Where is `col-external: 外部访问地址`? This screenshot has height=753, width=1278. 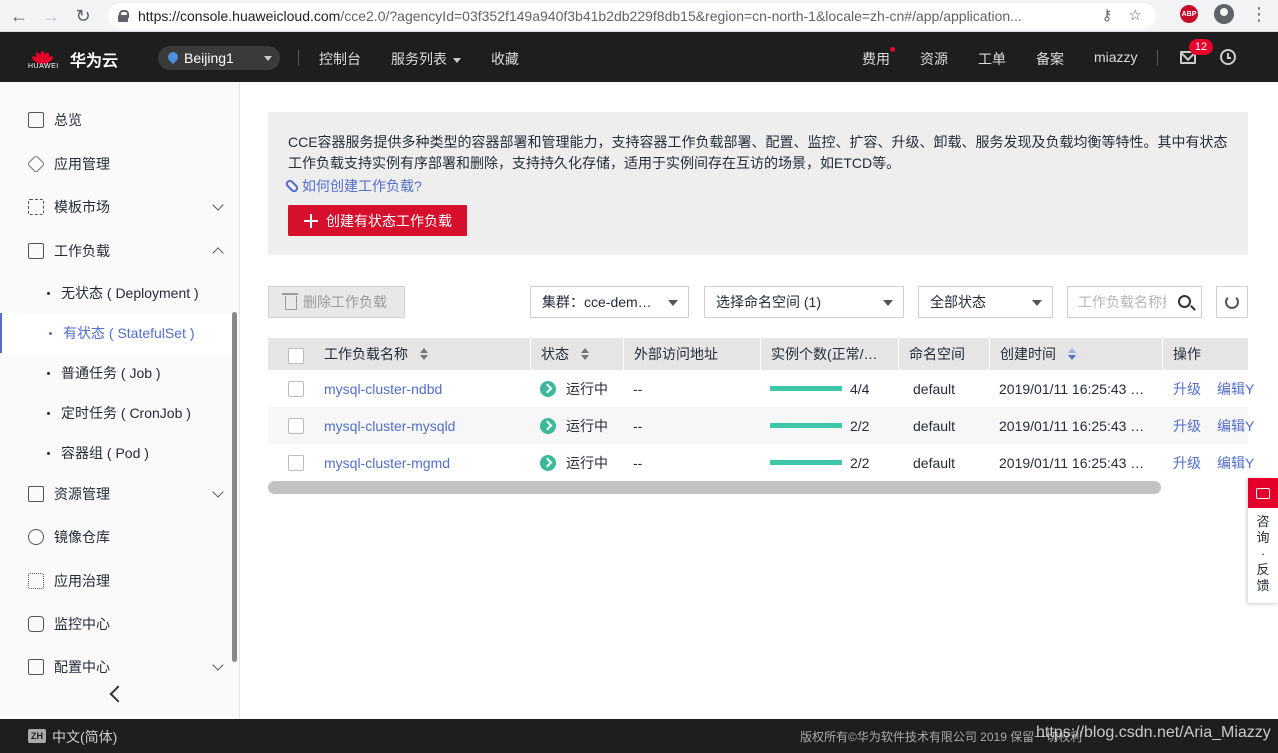 col-external: 外部访问地址 is located at coordinates (691, 354).